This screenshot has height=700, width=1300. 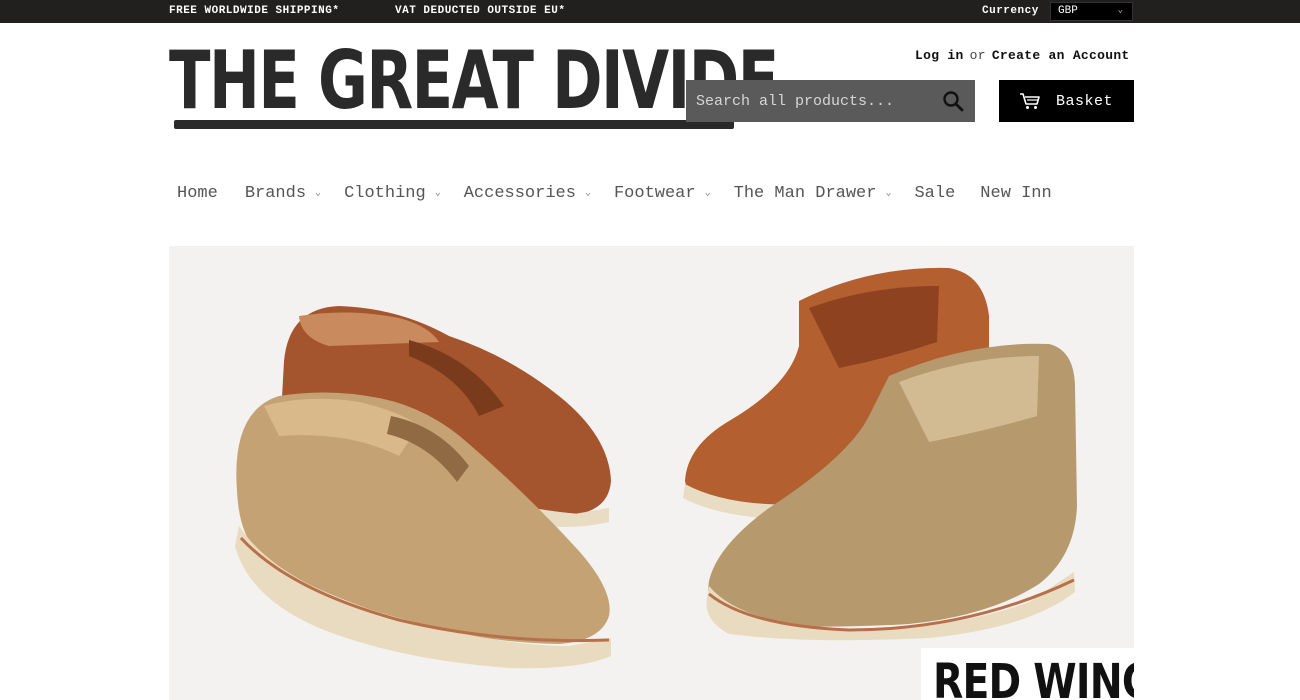 I want to click on nav-item-the-man-drawer: The Man Drawer ⌄, so click(x=813, y=193).